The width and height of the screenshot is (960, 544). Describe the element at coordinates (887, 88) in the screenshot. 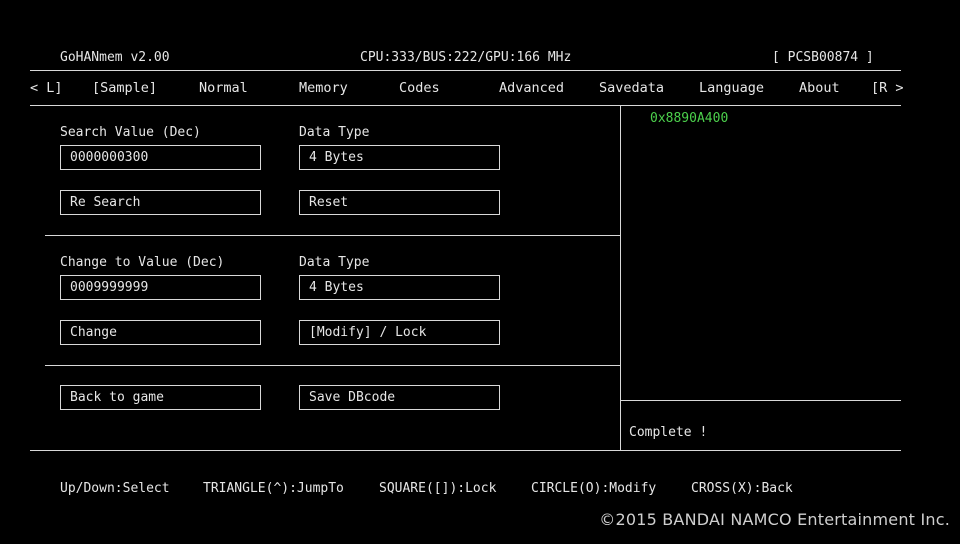

I see `tab-next: [R >` at that location.